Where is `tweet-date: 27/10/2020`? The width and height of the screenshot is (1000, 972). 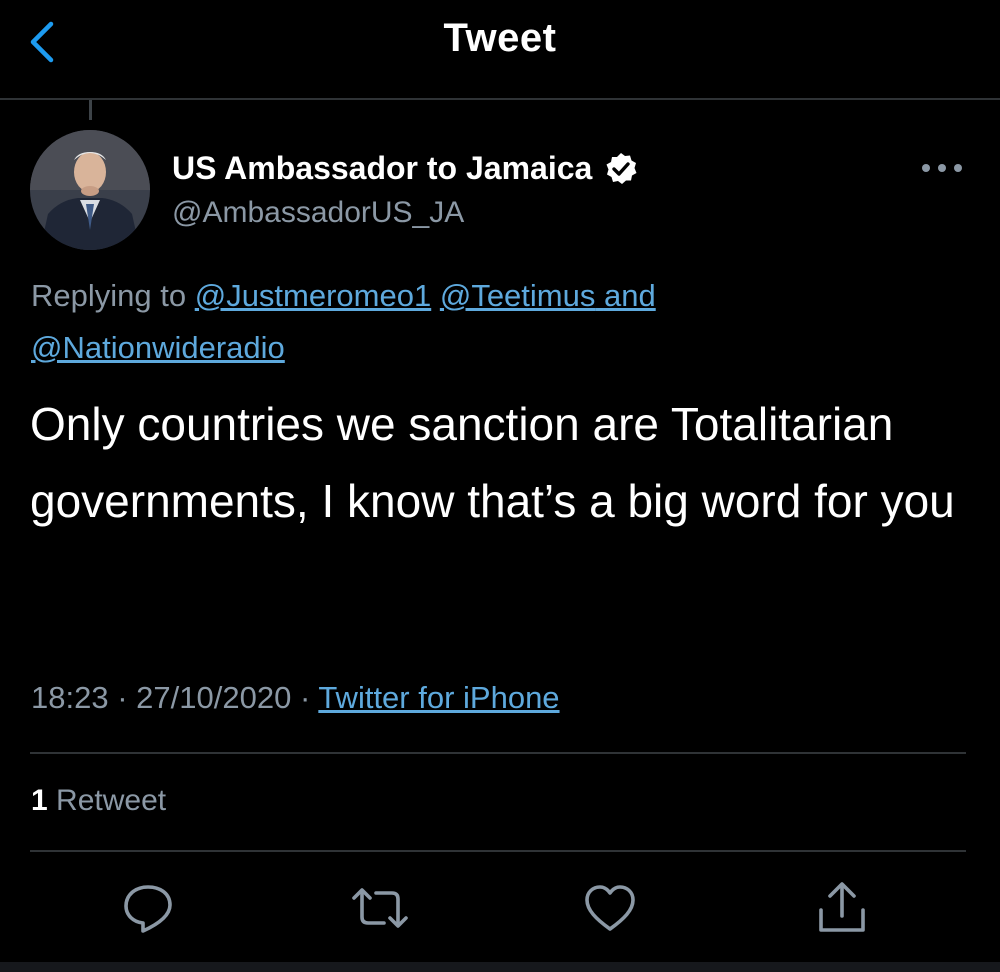 tweet-date: 27/10/2020 is located at coordinates (214, 697).